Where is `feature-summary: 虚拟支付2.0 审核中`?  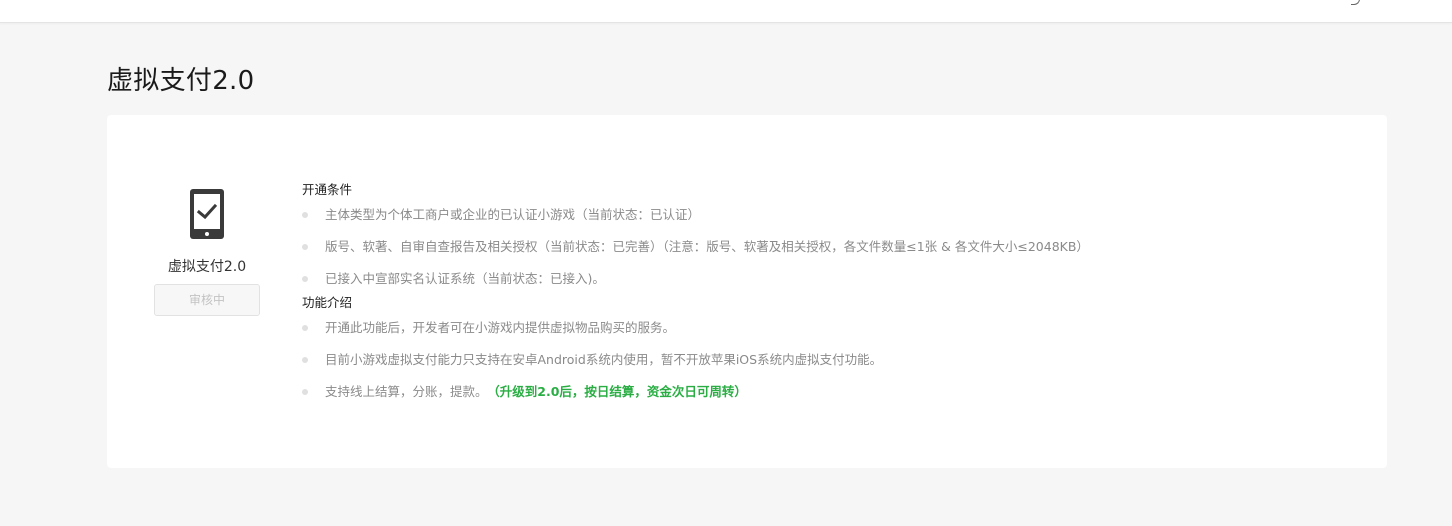
feature-summary: 虚拟支付2.0 审核中 is located at coordinates (207, 252).